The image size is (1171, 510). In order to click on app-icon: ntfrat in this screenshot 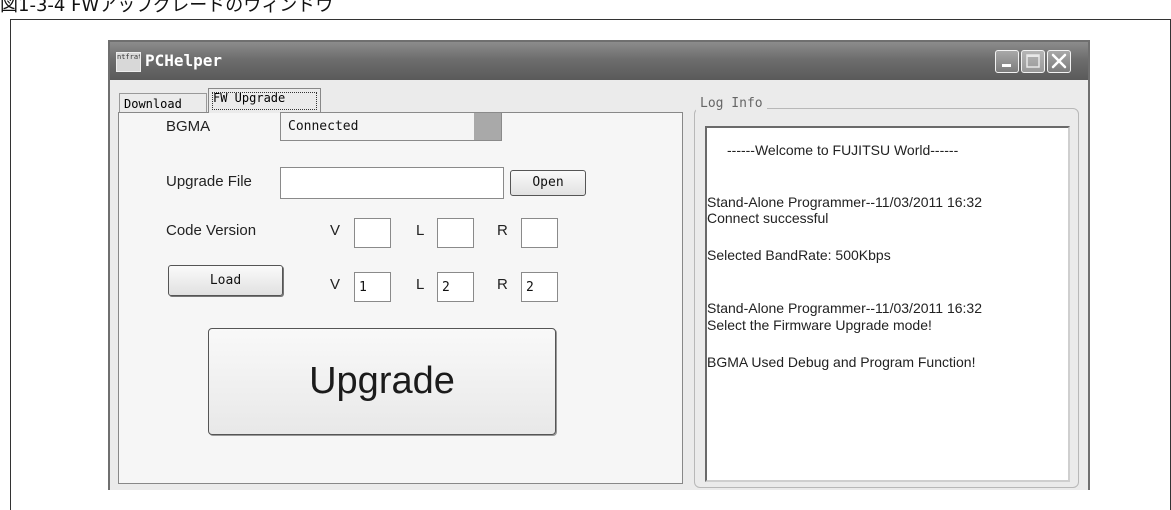, I will do `click(128, 62)`.